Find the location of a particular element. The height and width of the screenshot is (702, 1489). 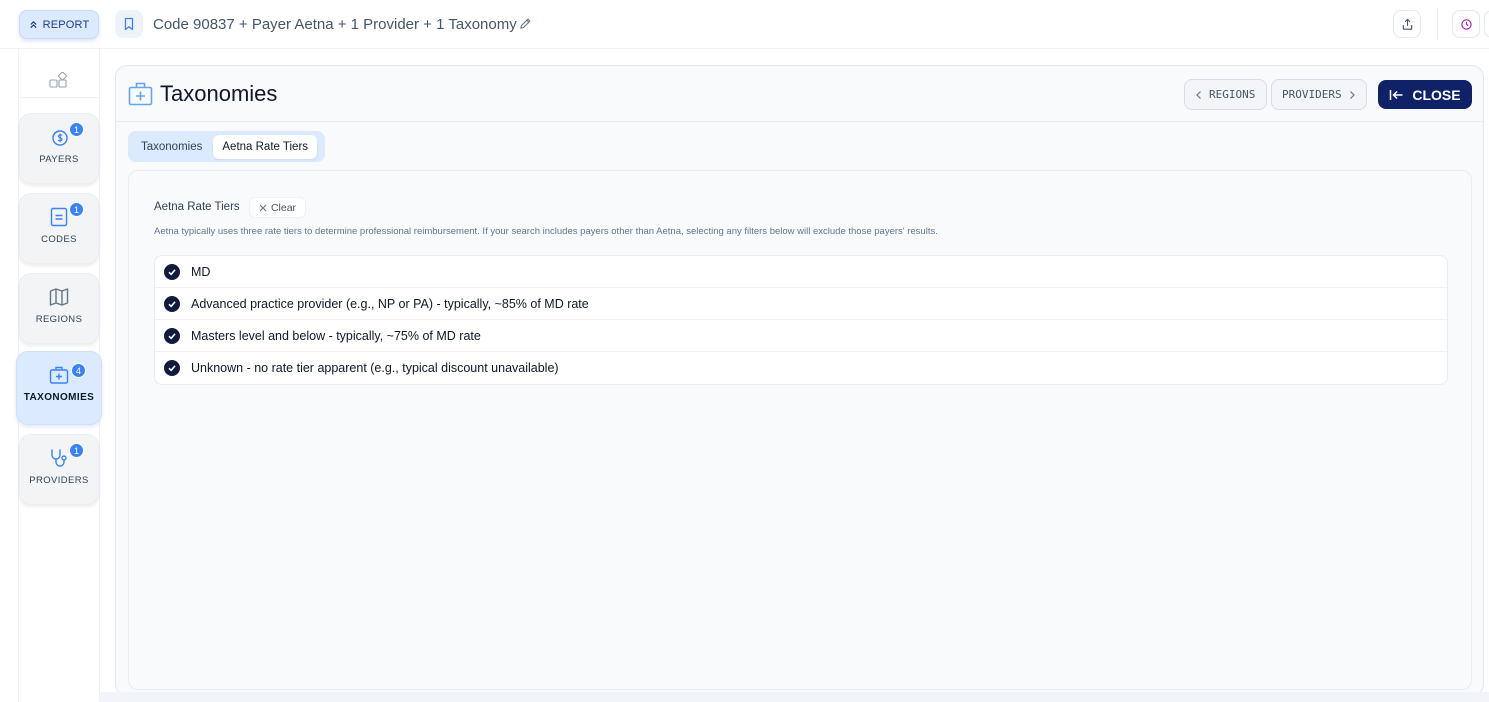

double-chevron-up-icon is located at coordinates (33, 24).